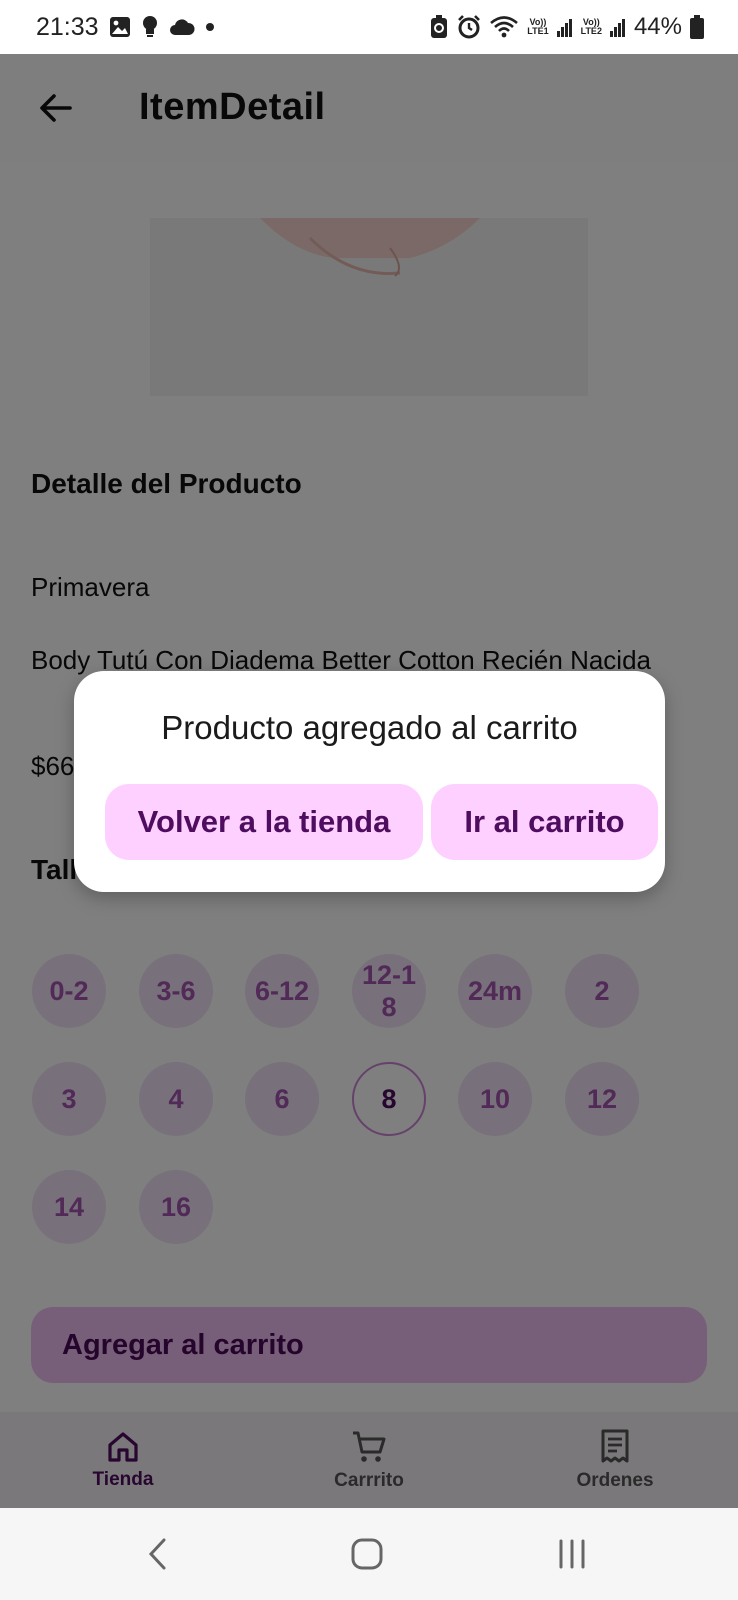 Image resolution: width=738 pixels, height=1600 pixels. I want to click on sim2-lte-icon: Vo)) LTE2, so click(591, 26).